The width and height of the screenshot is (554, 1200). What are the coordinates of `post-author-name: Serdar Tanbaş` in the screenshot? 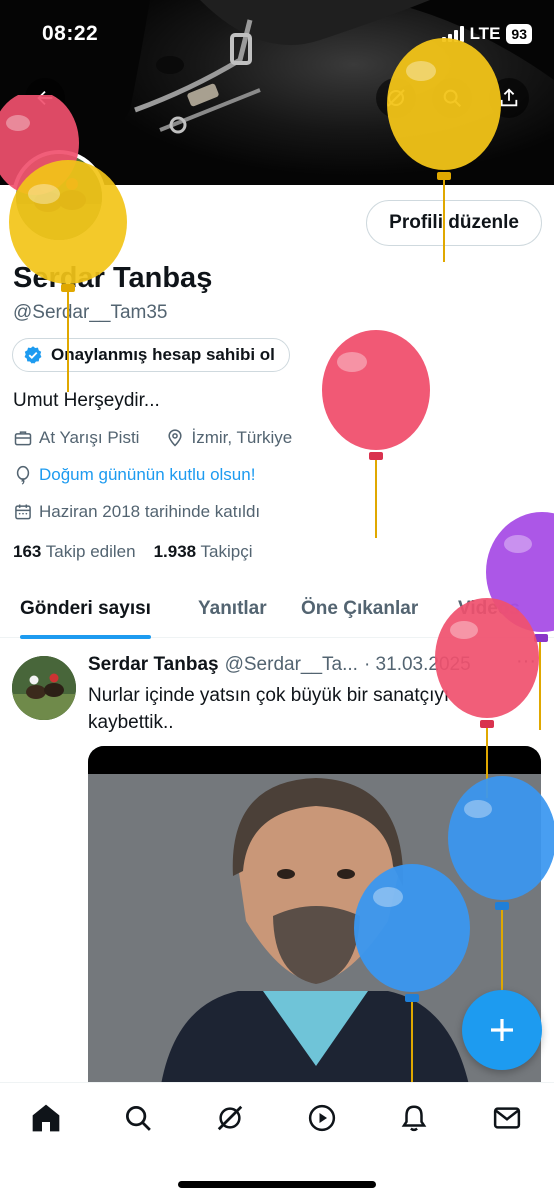 It's located at (153, 665).